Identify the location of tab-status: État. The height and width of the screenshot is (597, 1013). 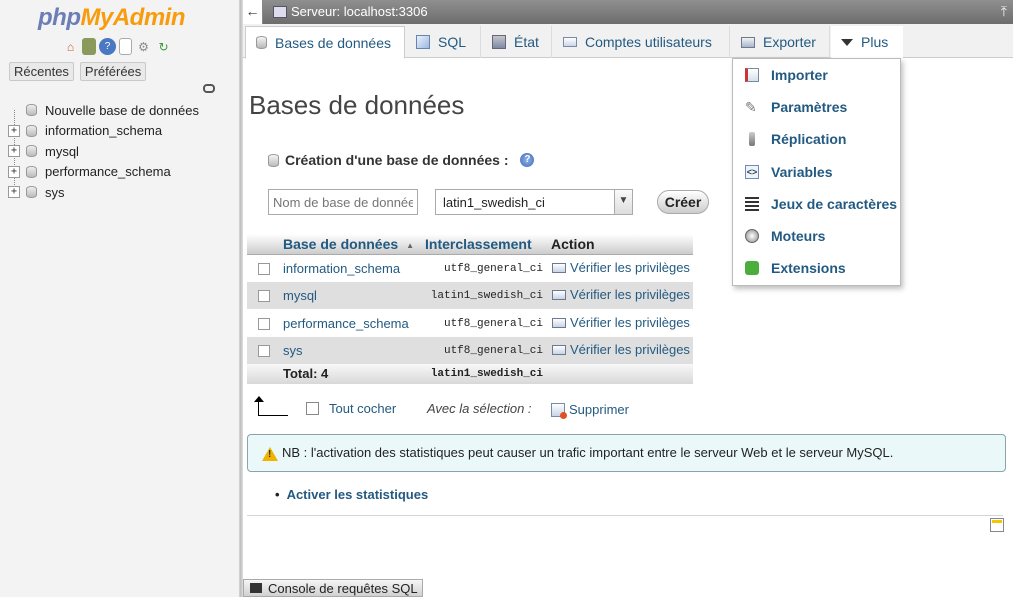
(517, 42).